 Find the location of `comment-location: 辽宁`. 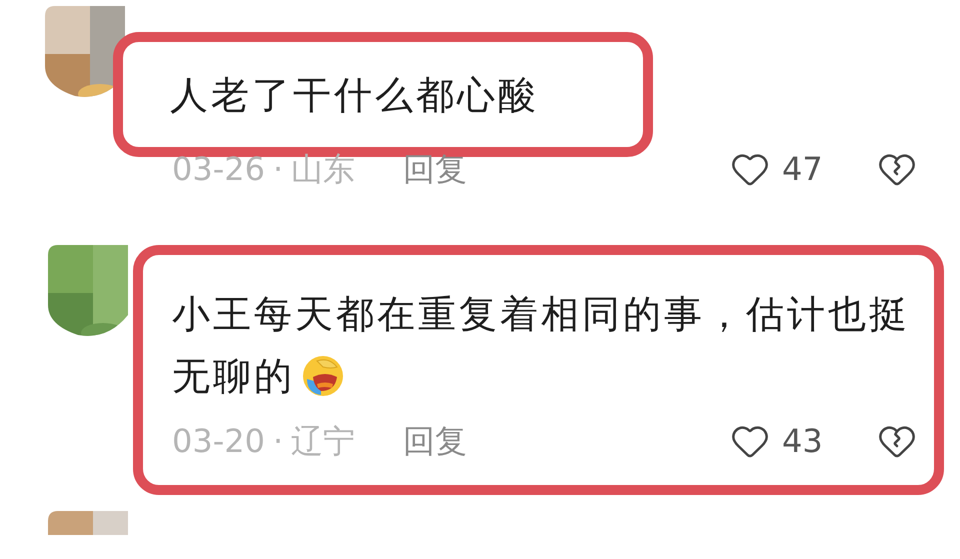

comment-location: 辽宁 is located at coordinates (323, 441).